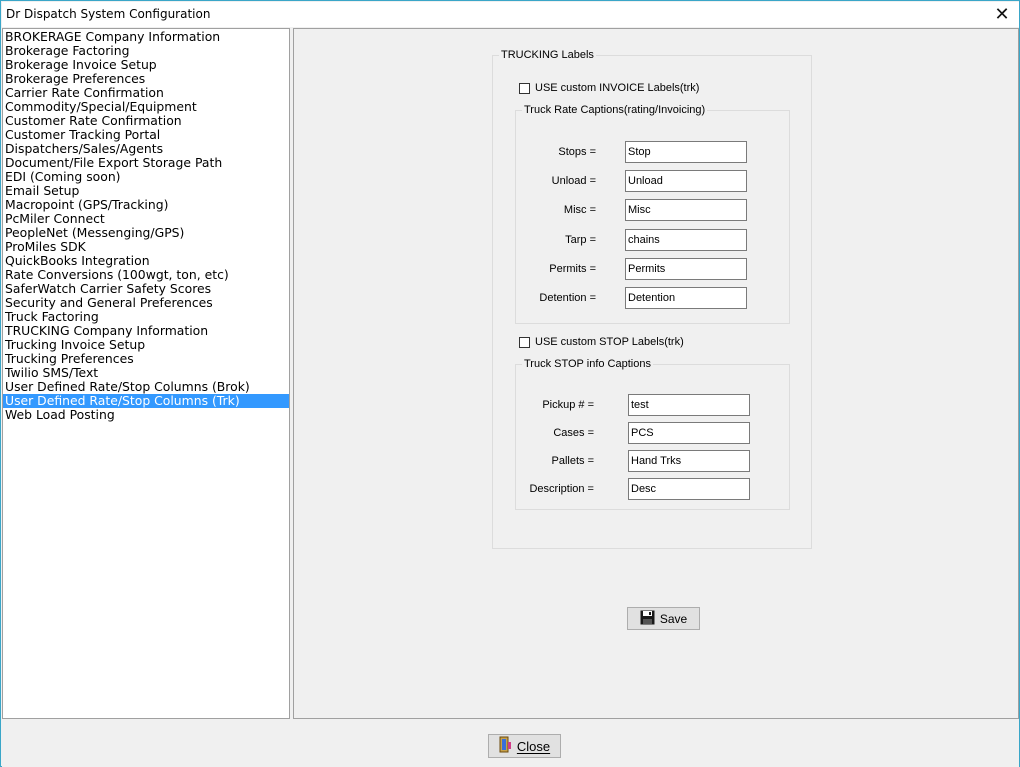 This screenshot has height=767, width=1020. Describe the element at coordinates (686, 268) in the screenshot. I see `caption-text-field: Permits` at that location.